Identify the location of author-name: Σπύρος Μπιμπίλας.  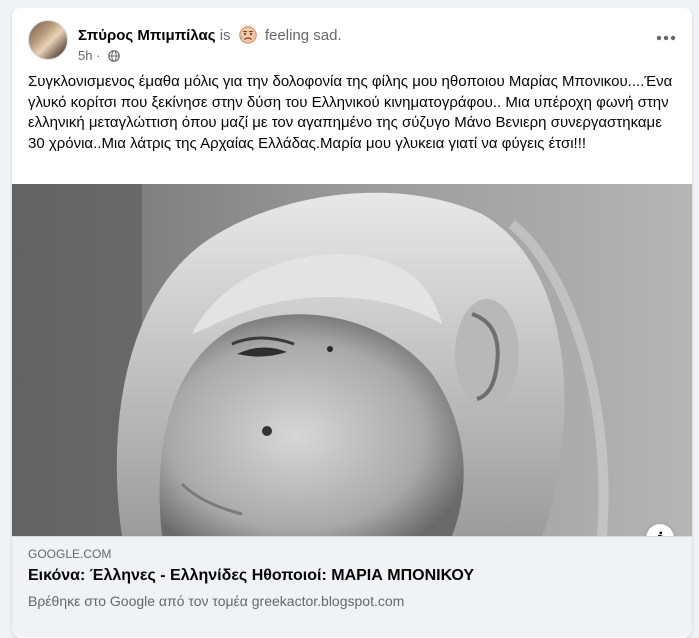
(147, 35).